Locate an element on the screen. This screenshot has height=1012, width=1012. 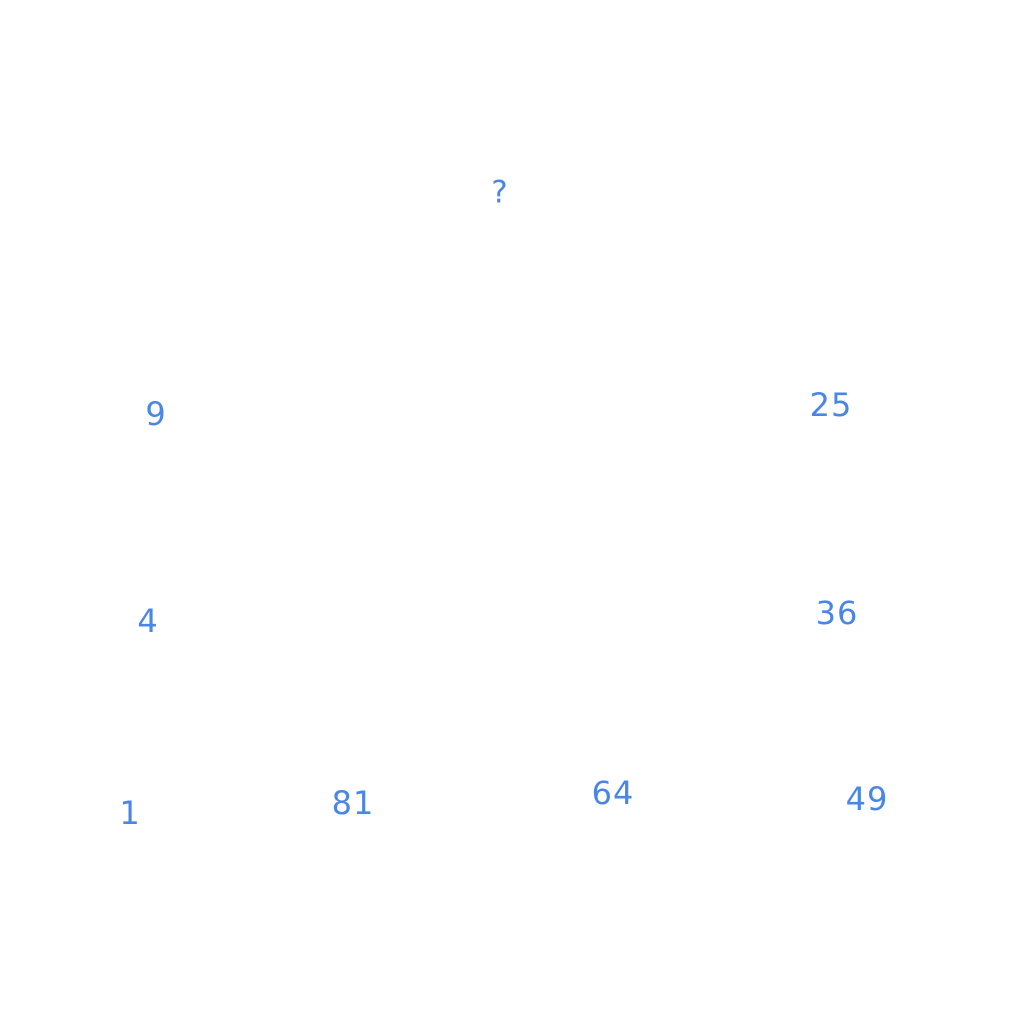
number-49: 49 is located at coordinates (867, 799).